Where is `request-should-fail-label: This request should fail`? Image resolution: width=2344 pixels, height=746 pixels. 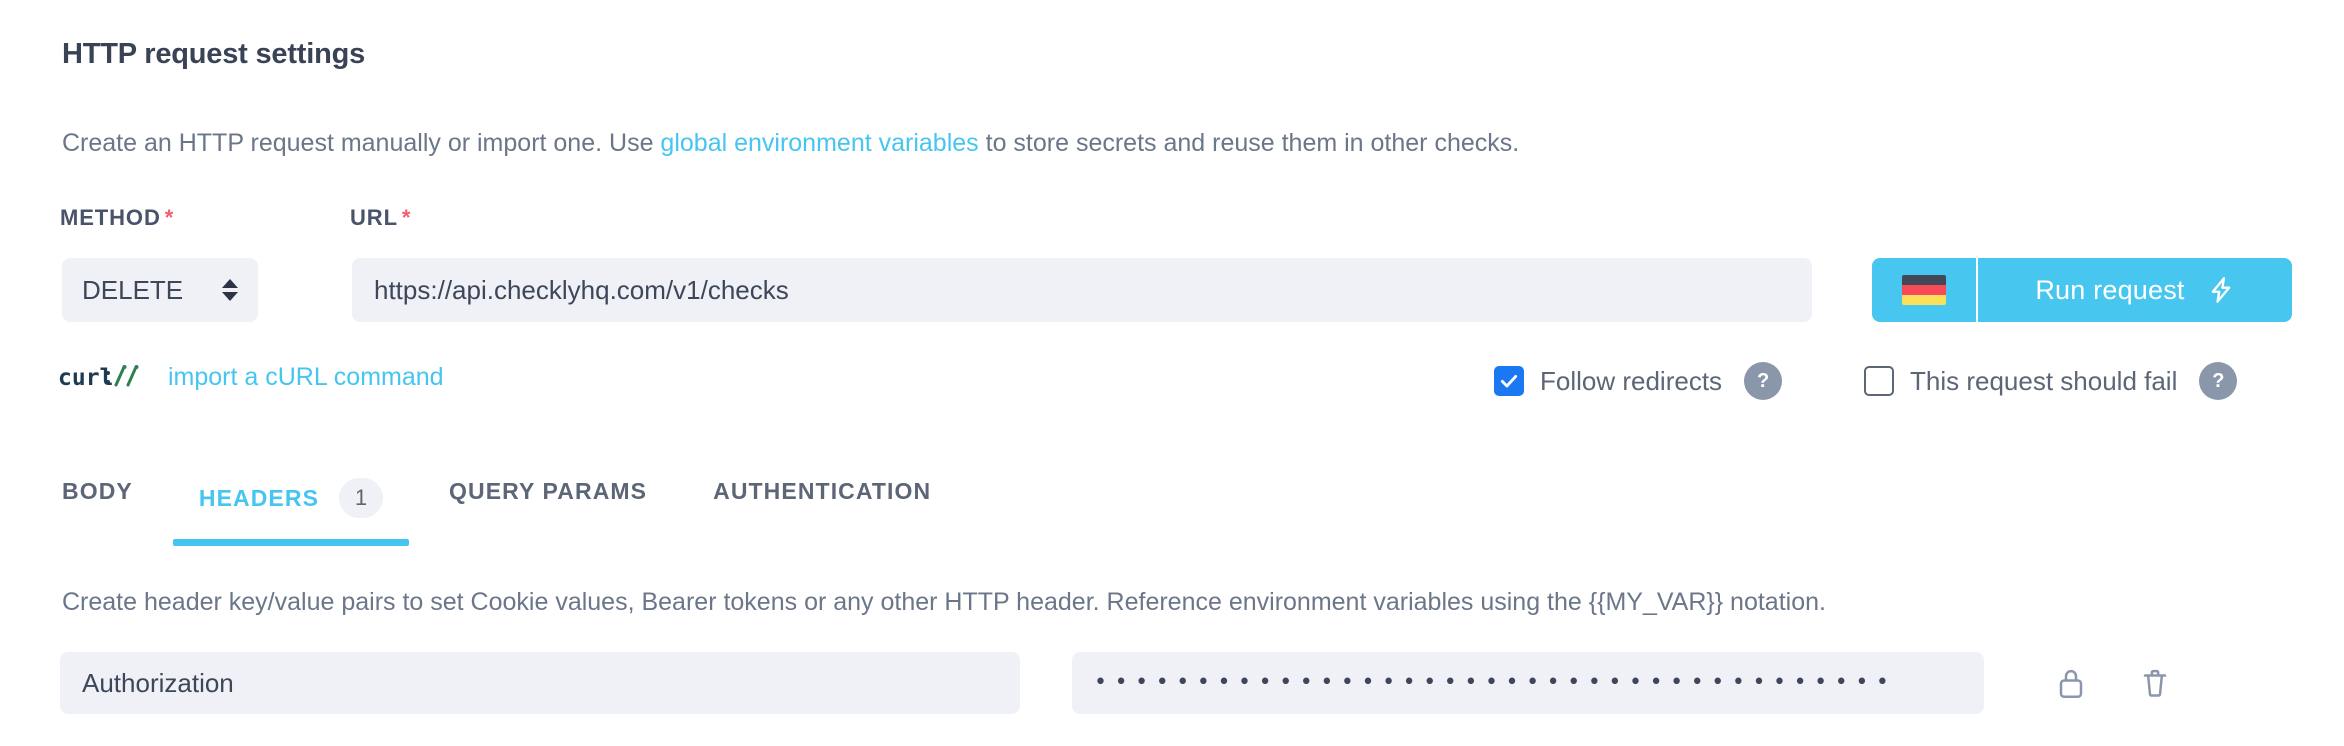 request-should-fail-label: This request should fail is located at coordinates (2044, 380).